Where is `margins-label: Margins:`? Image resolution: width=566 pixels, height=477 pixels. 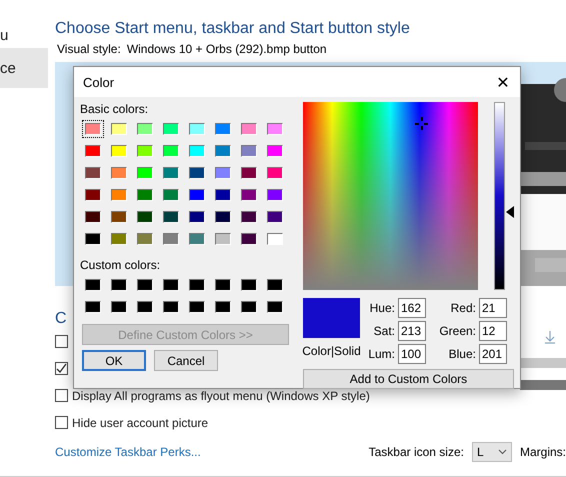
margins-label: Margins: is located at coordinates (543, 452).